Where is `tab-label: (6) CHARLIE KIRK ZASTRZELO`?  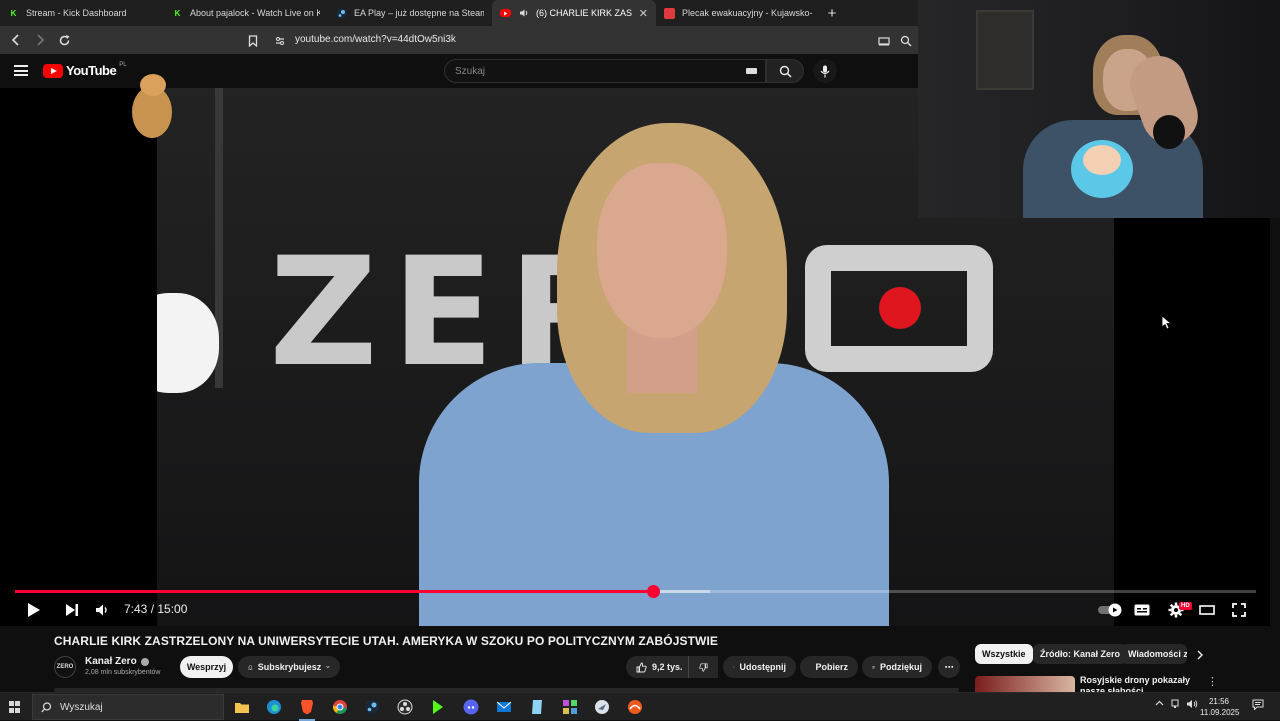 tab-label: (6) CHARLIE KIRK ZASTRZELO is located at coordinates (584, 13).